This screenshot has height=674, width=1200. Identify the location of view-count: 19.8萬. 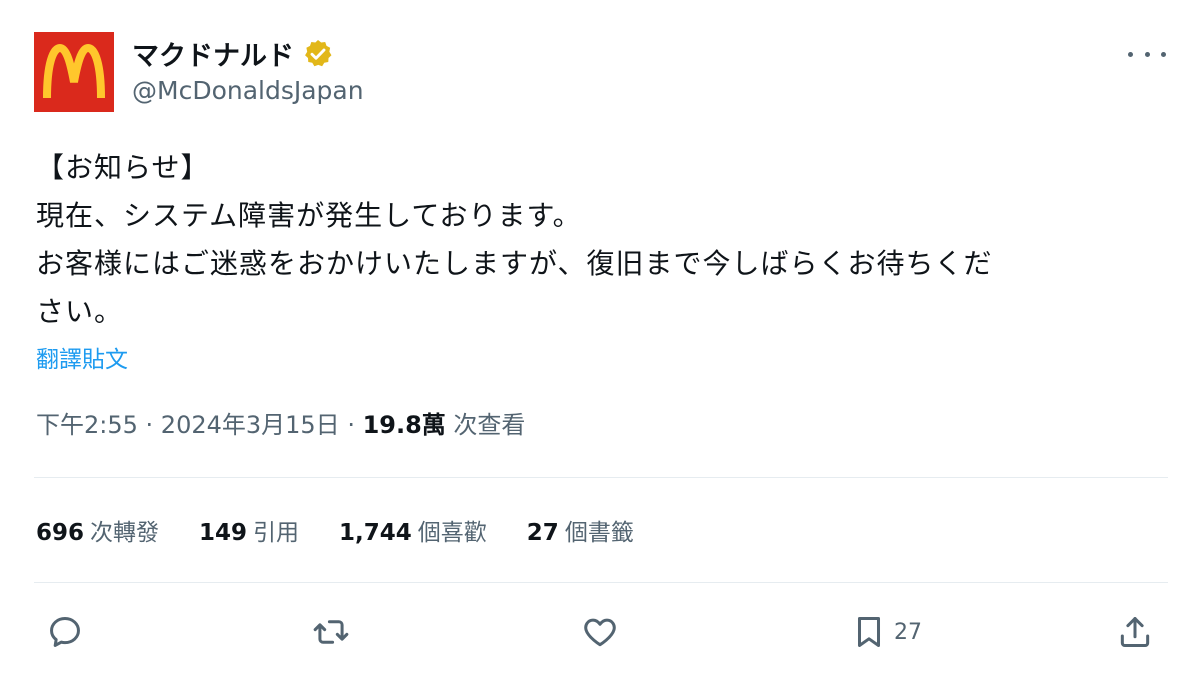
(404, 425).